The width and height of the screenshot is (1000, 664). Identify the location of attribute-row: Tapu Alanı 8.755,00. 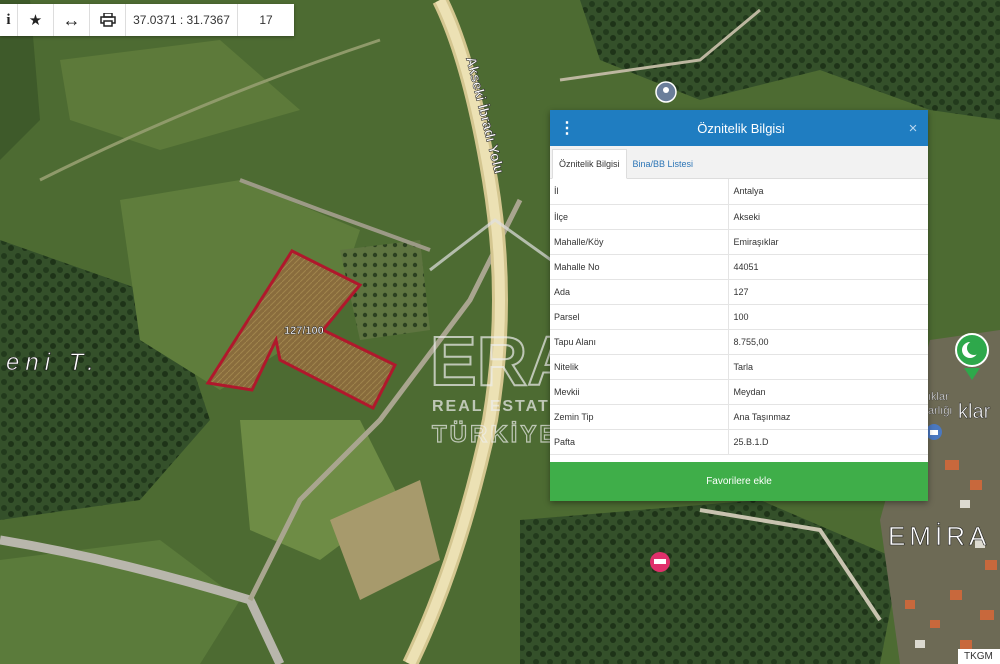
(739, 342).